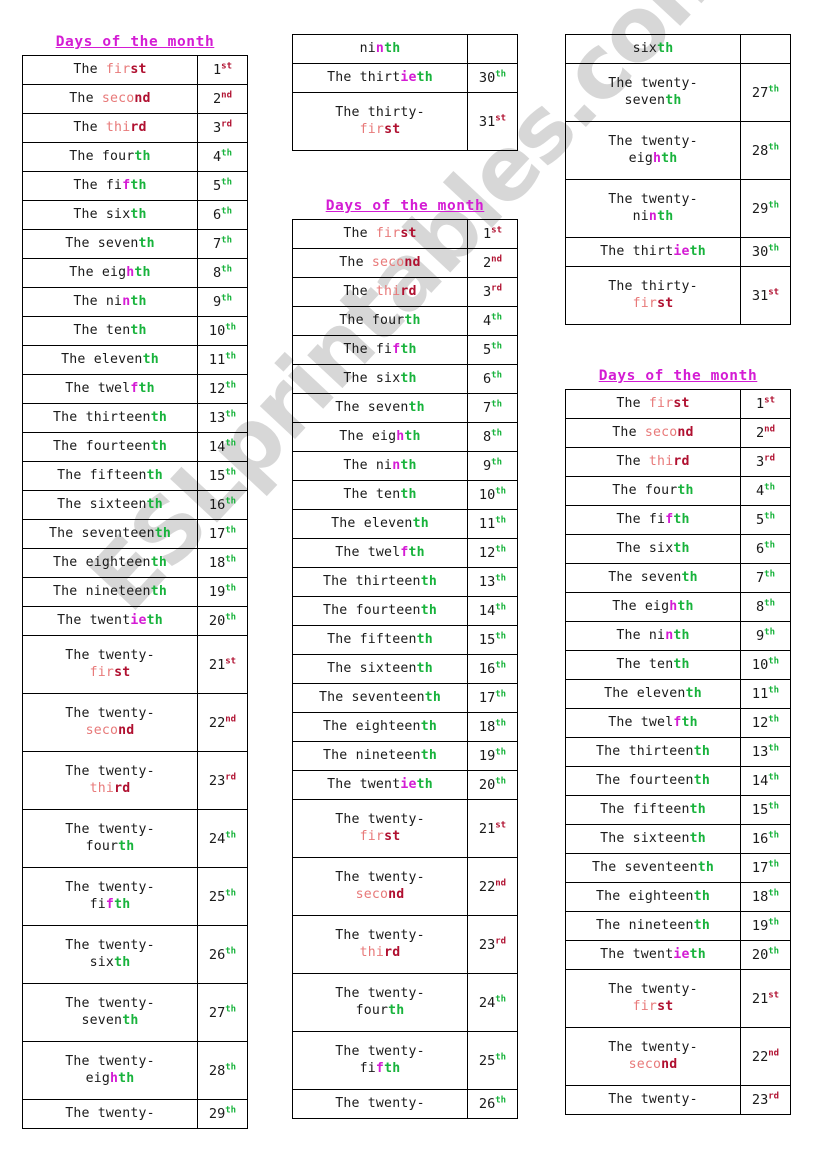  Describe the element at coordinates (678, 549) in the screenshot. I see `table-row: The sixth 6th` at that location.